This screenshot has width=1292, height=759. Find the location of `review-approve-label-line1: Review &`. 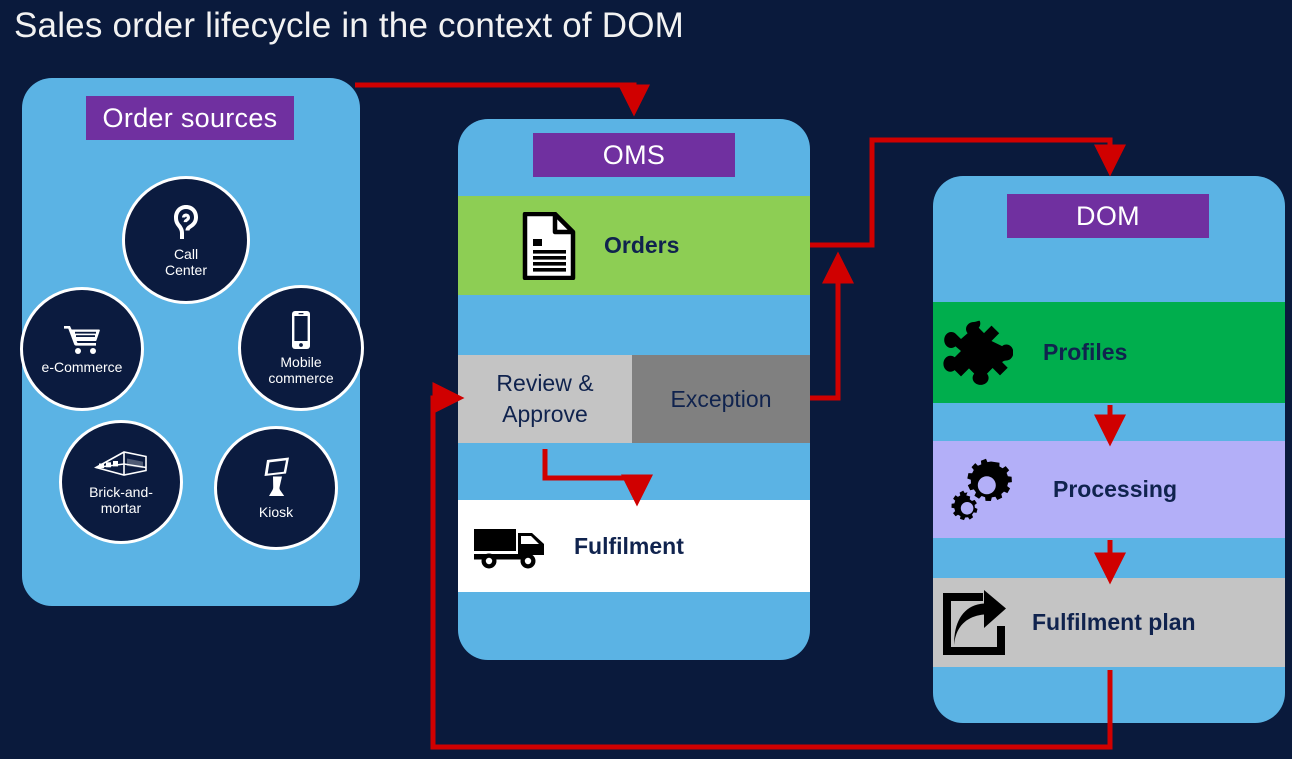

review-approve-label-line1: Review & is located at coordinates (545, 383).